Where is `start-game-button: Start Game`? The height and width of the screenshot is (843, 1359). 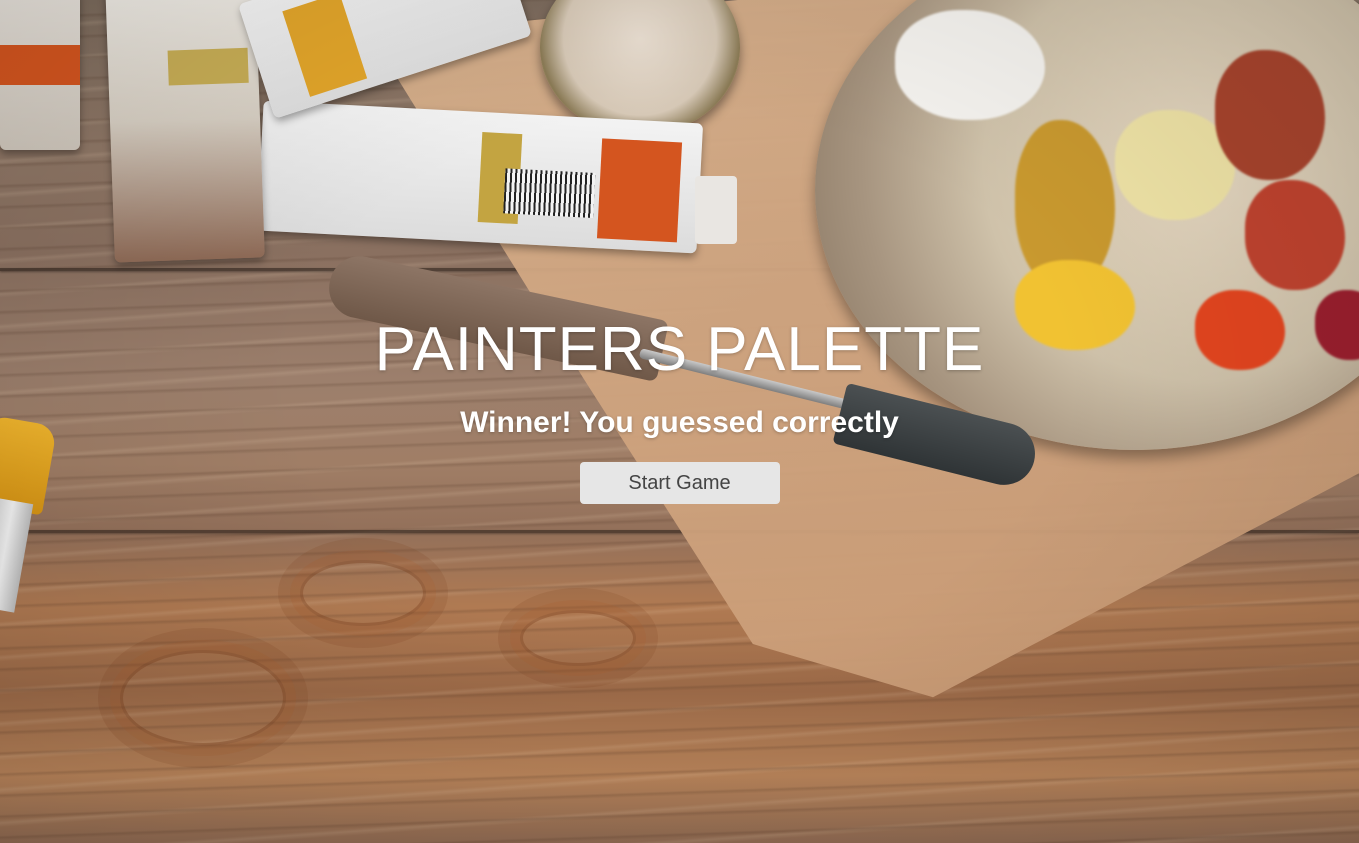
start-game-button: Start Game is located at coordinates (679, 483).